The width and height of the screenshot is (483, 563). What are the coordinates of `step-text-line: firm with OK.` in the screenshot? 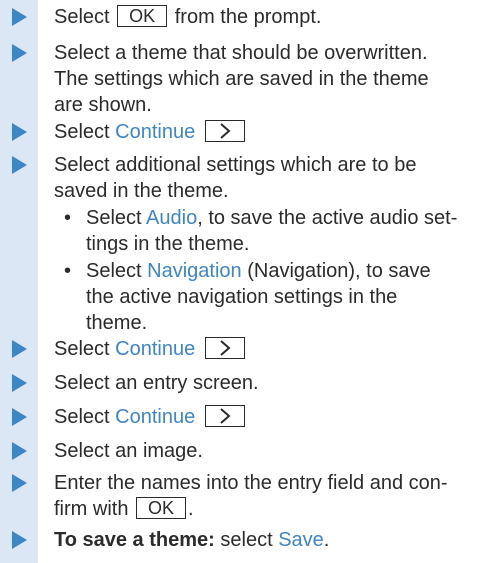 It's located at (124, 508).